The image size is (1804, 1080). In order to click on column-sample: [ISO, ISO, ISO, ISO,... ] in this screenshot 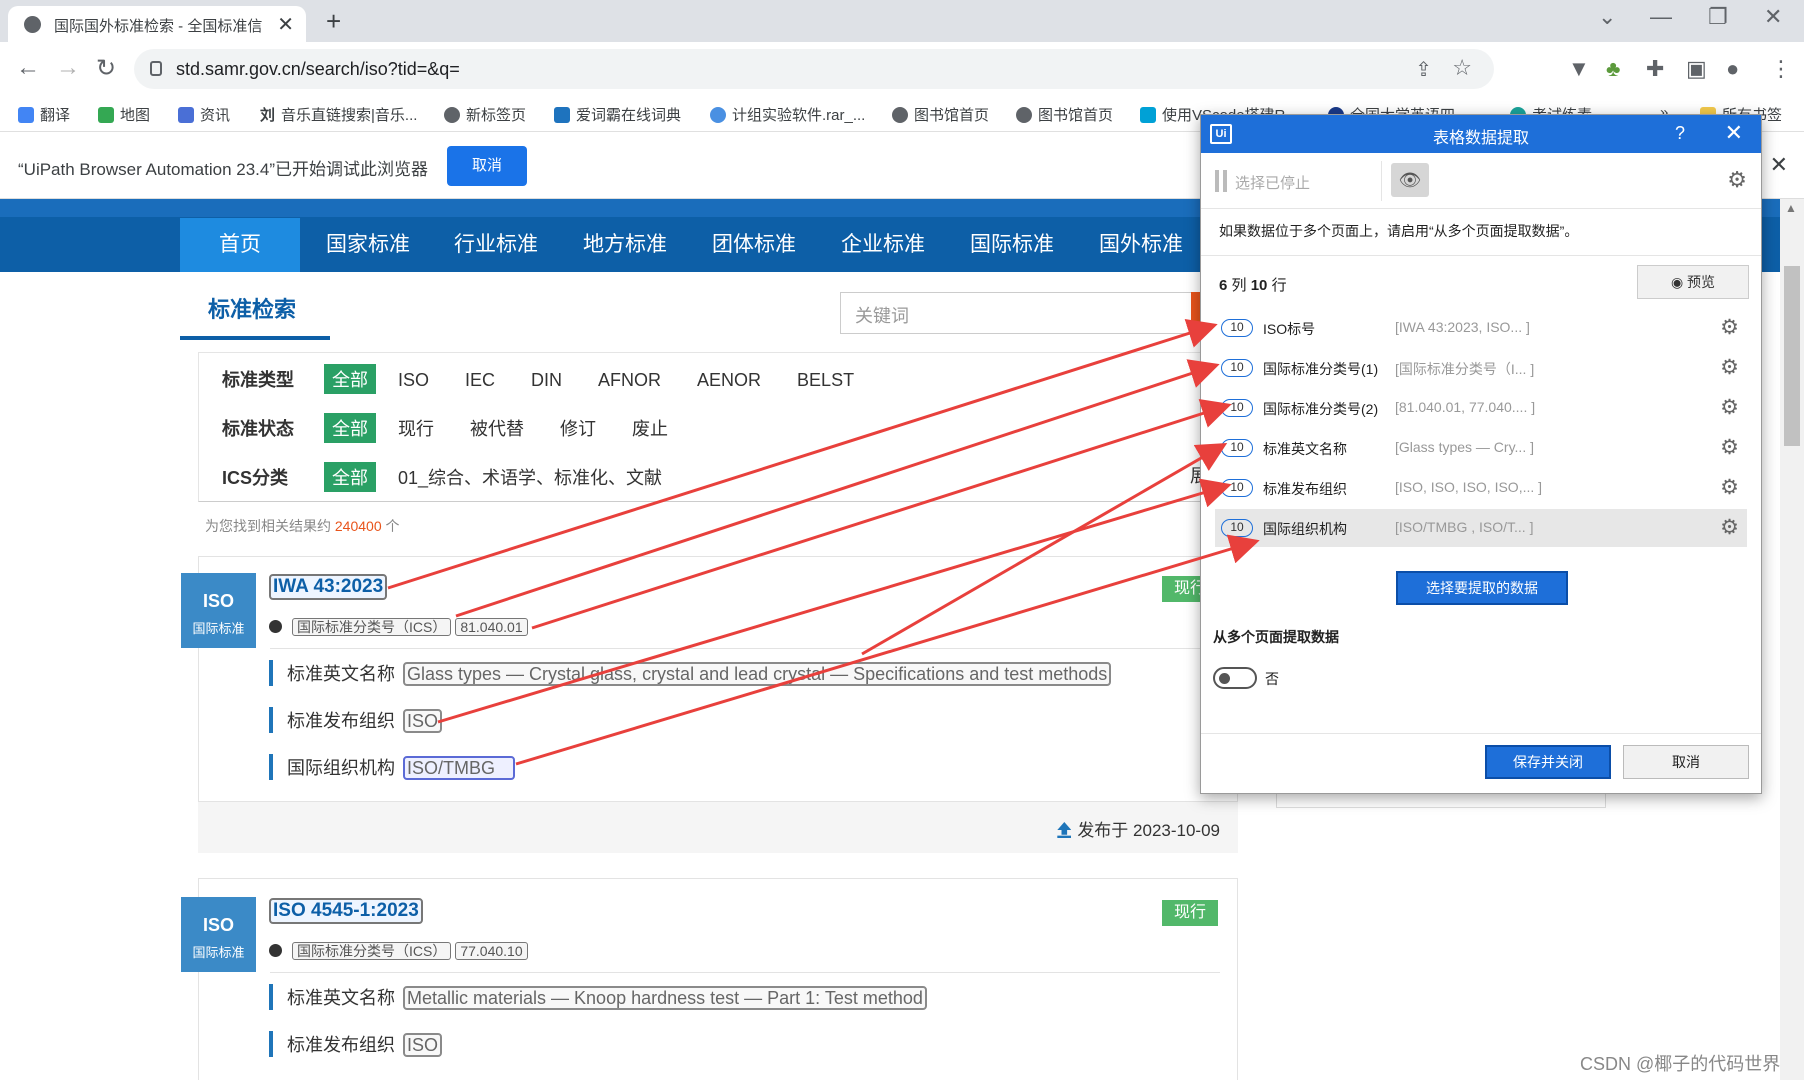, I will do `click(1469, 487)`.